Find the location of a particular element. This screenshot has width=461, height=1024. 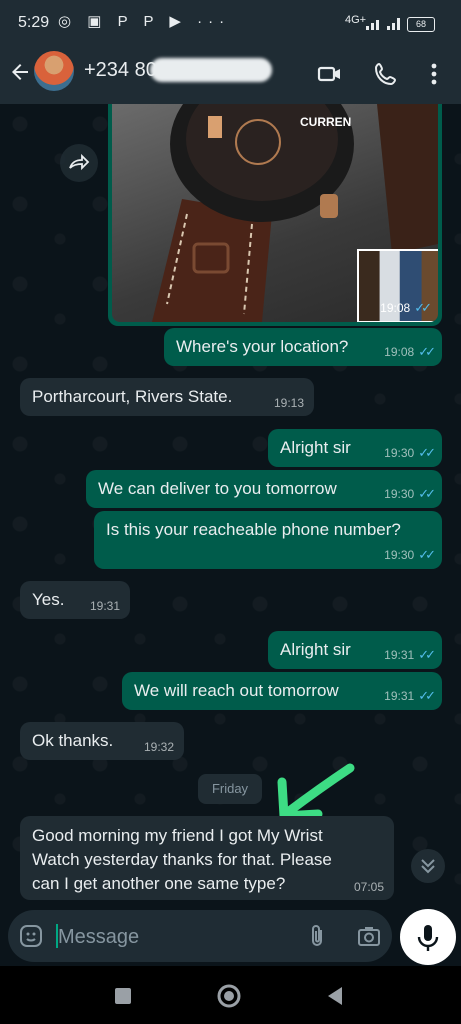

message-line: Watch yesterday thanks for that. Please is located at coordinates (182, 859).